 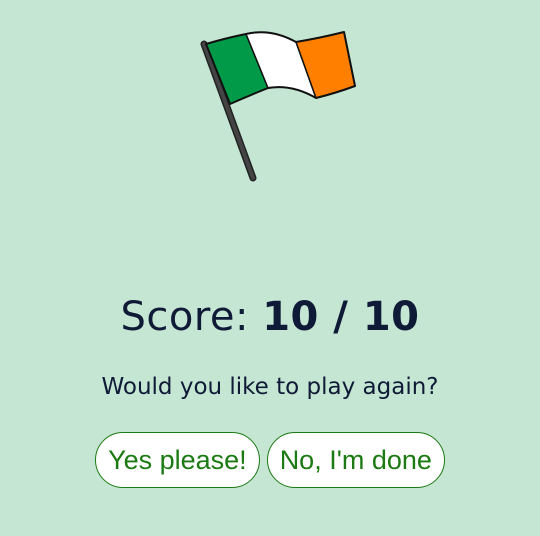 What do you see at coordinates (270, 387) in the screenshot?
I see `play-again-question: Would you like to play again?` at bounding box center [270, 387].